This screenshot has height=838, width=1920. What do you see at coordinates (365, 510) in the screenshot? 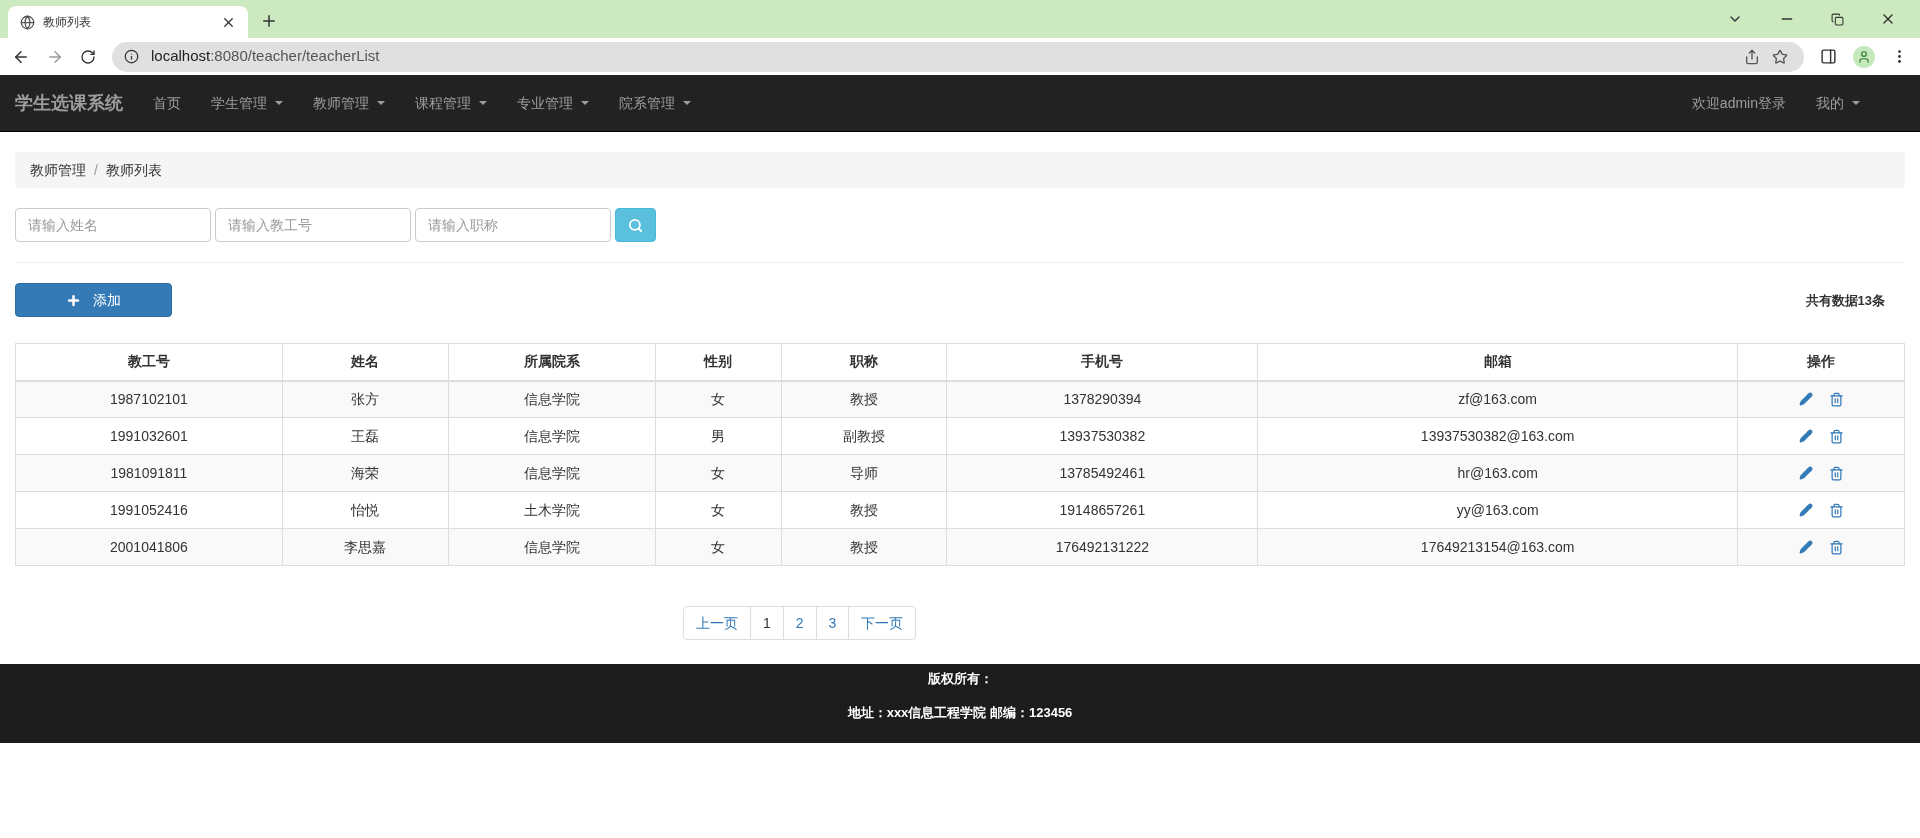
I see `table-cell: 怡悦` at bounding box center [365, 510].